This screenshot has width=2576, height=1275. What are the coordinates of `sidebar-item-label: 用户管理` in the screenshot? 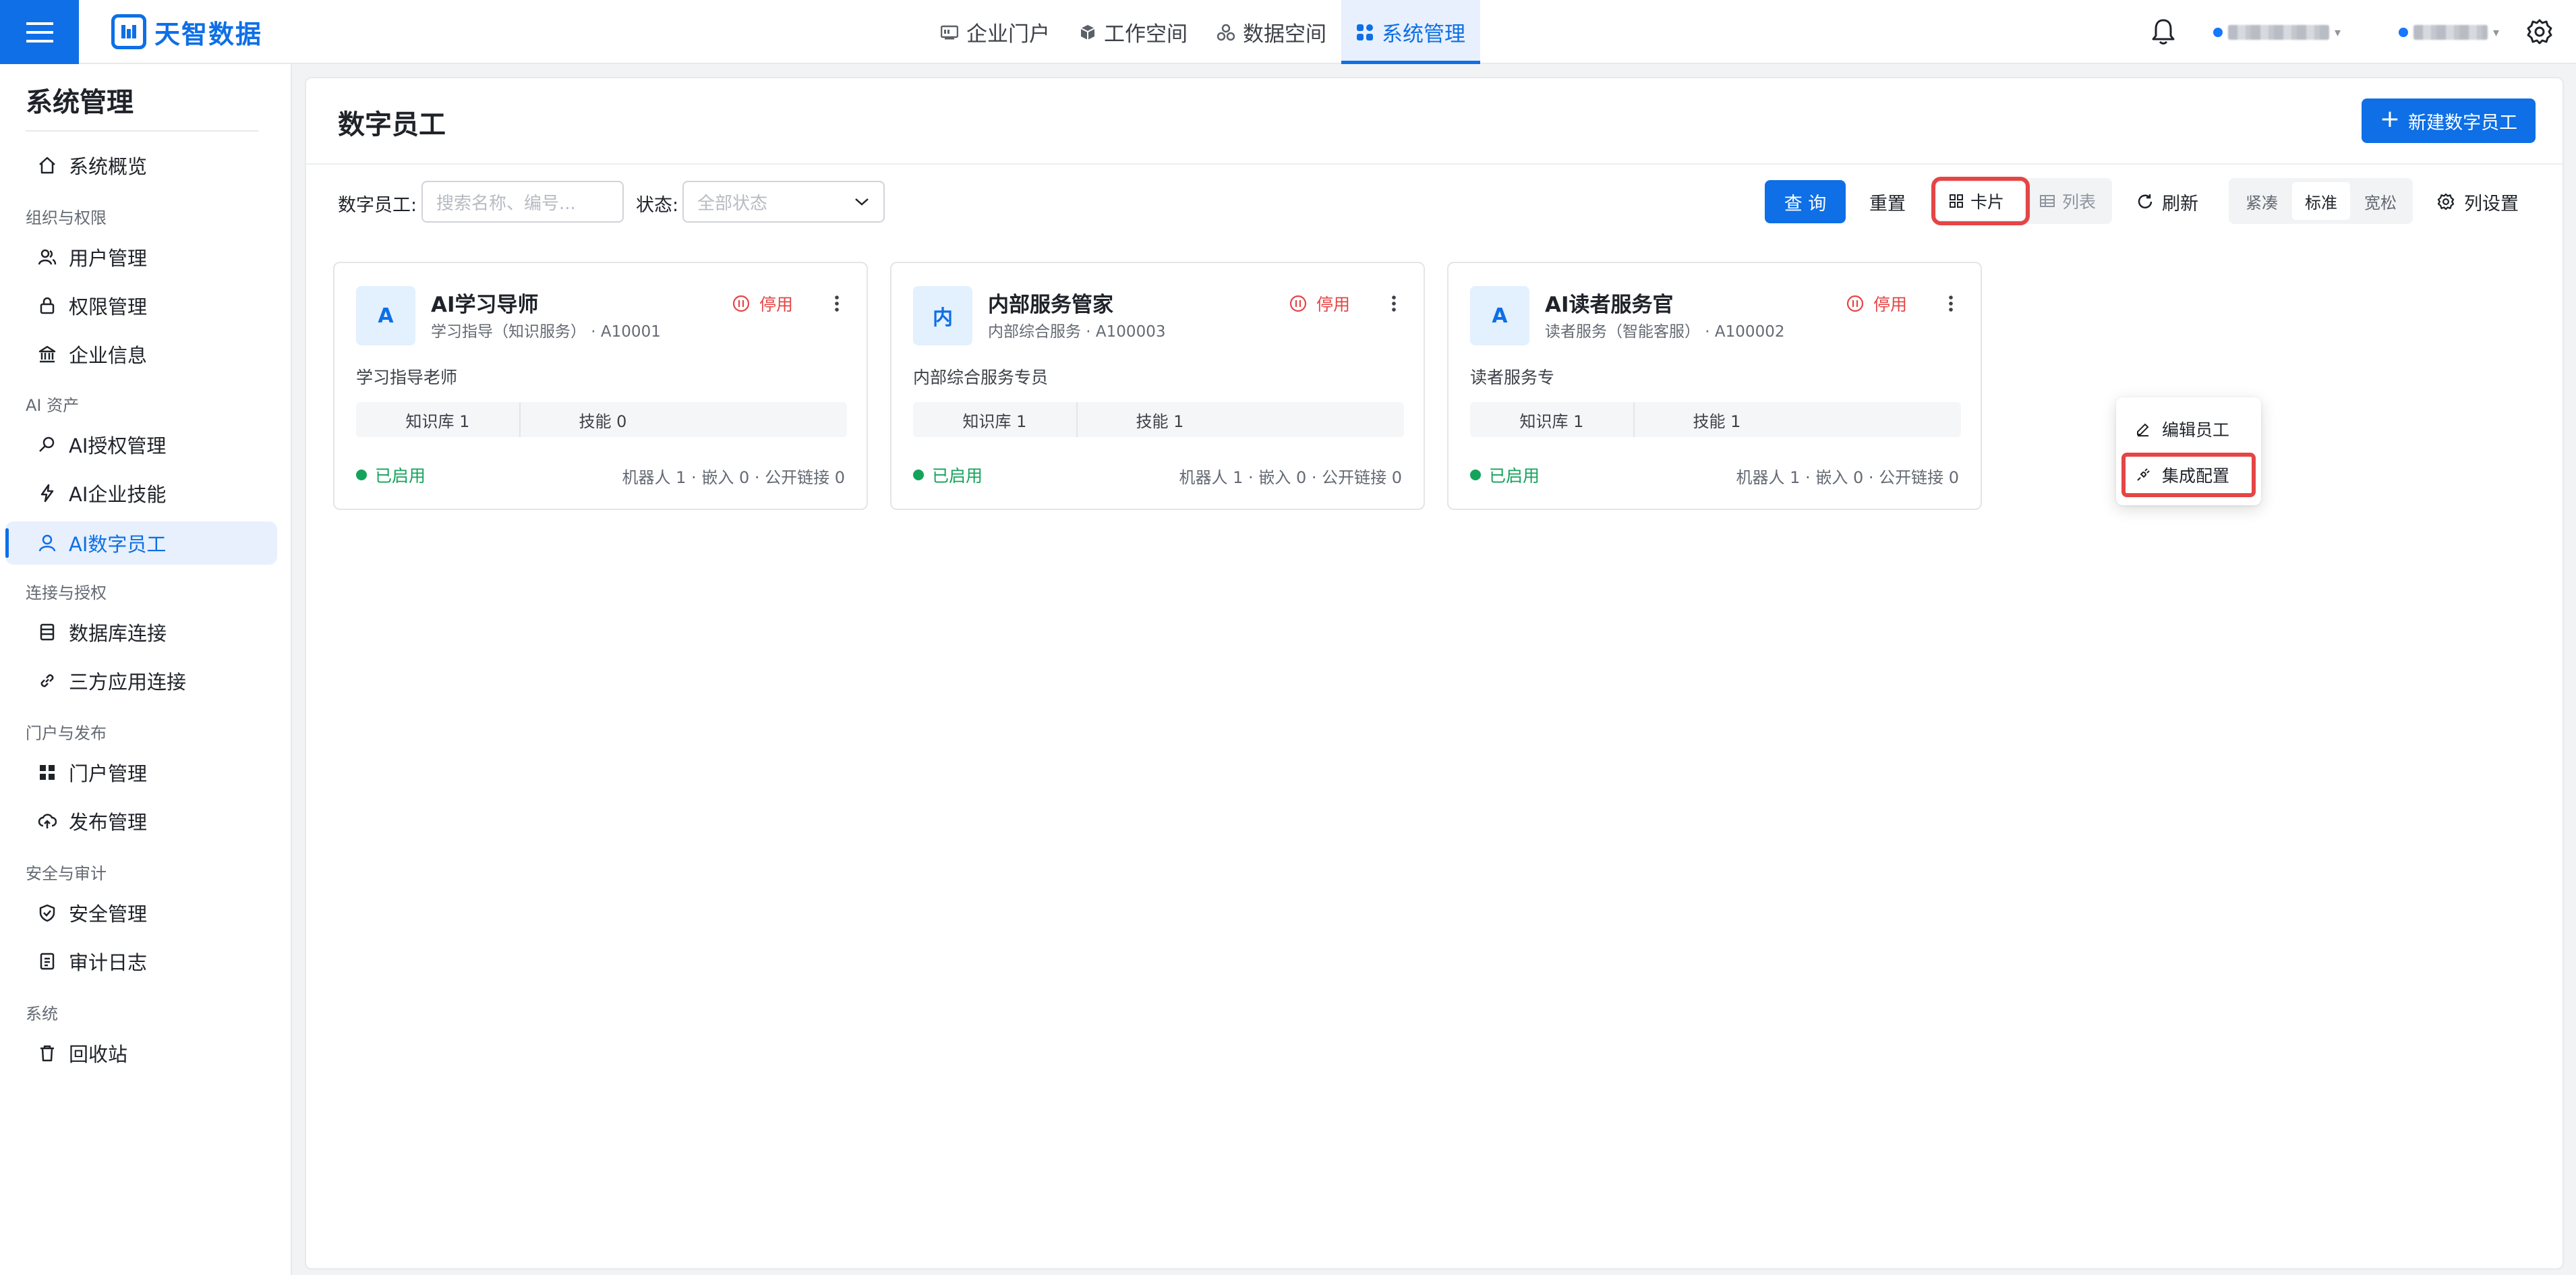 It's located at (108, 258).